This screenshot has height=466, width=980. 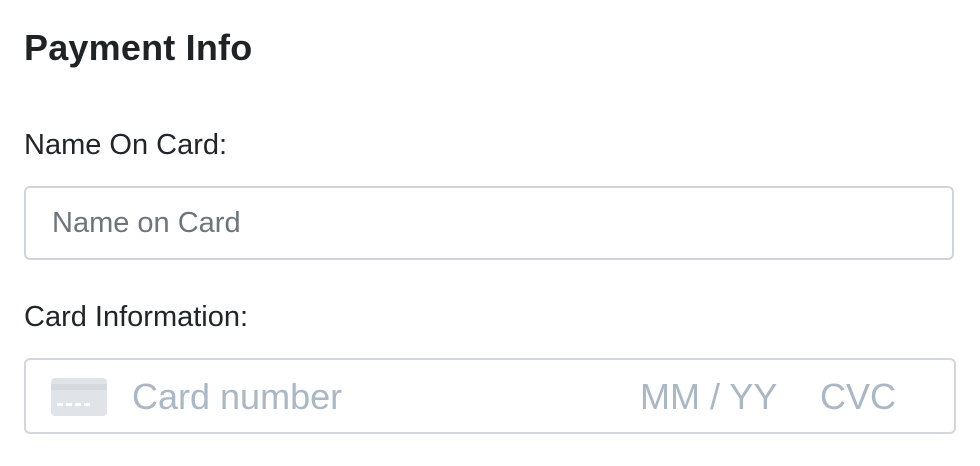 What do you see at coordinates (708, 396) in the screenshot?
I see `card-expiry-field: MM / YY` at bounding box center [708, 396].